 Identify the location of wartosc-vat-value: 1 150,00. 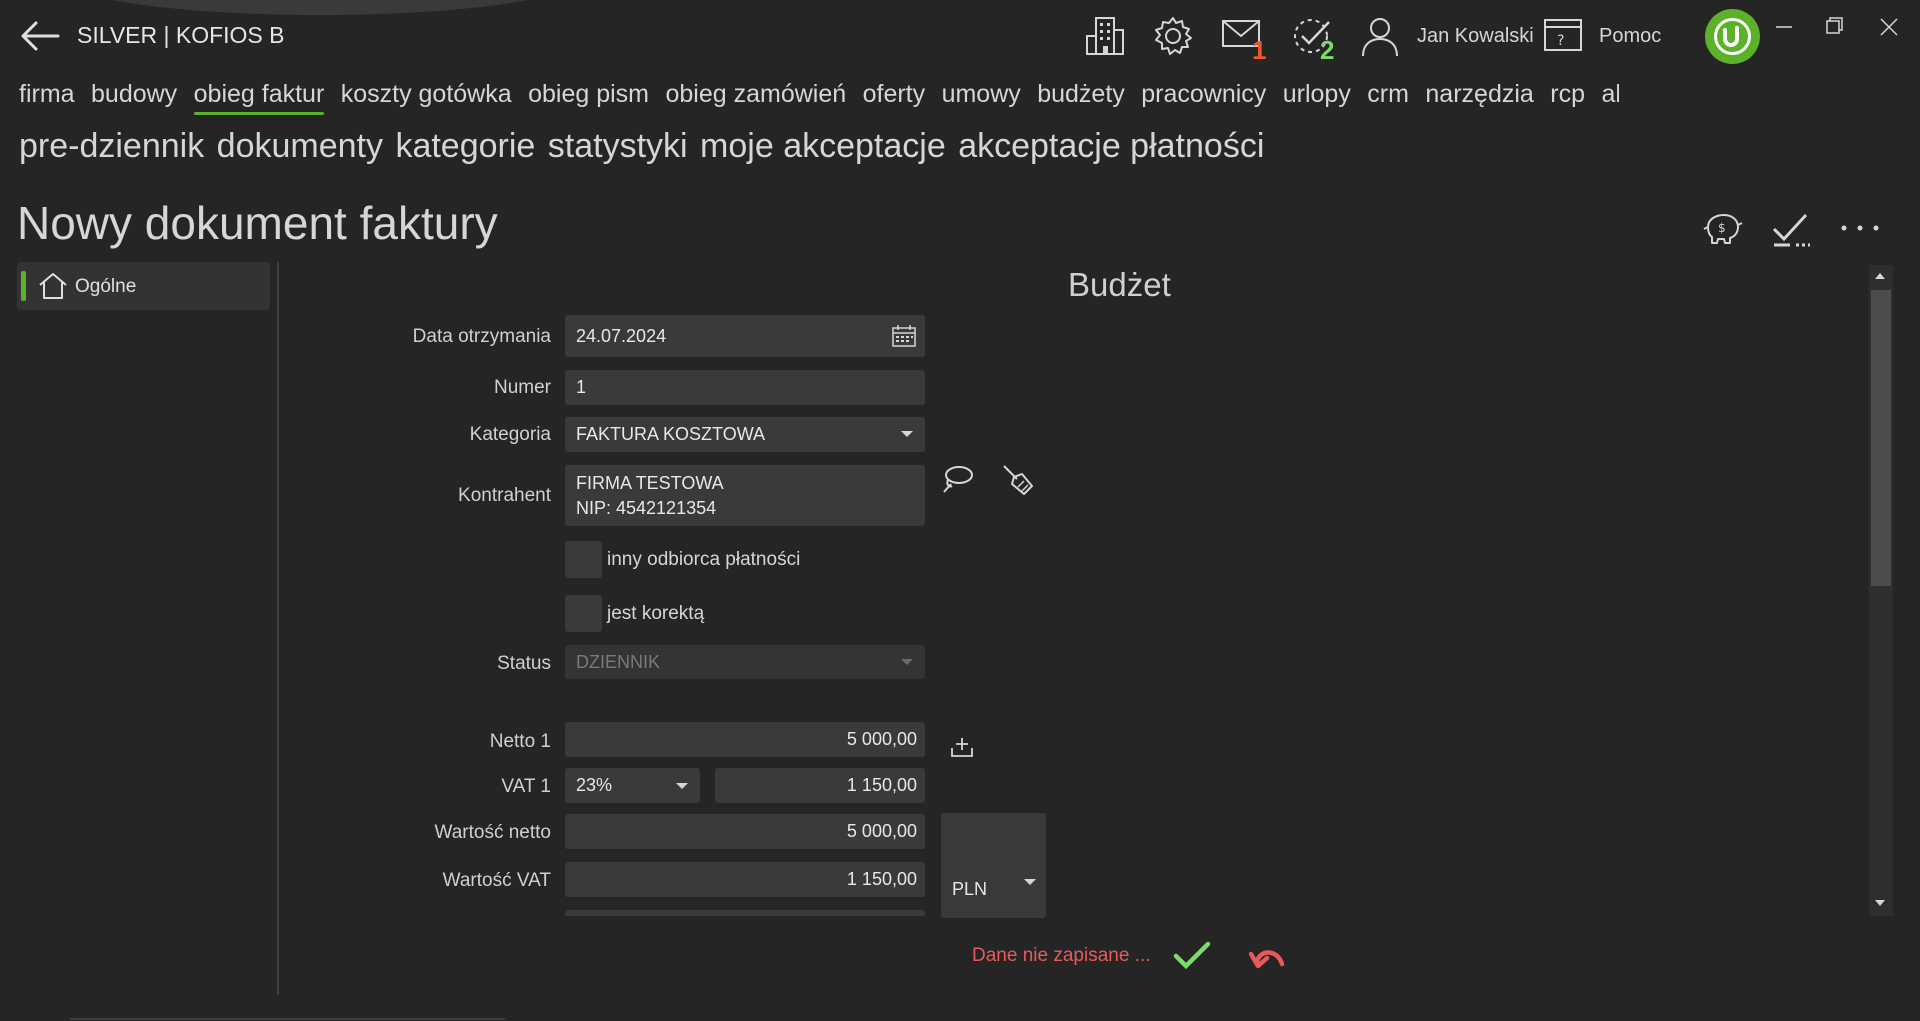
(881, 879).